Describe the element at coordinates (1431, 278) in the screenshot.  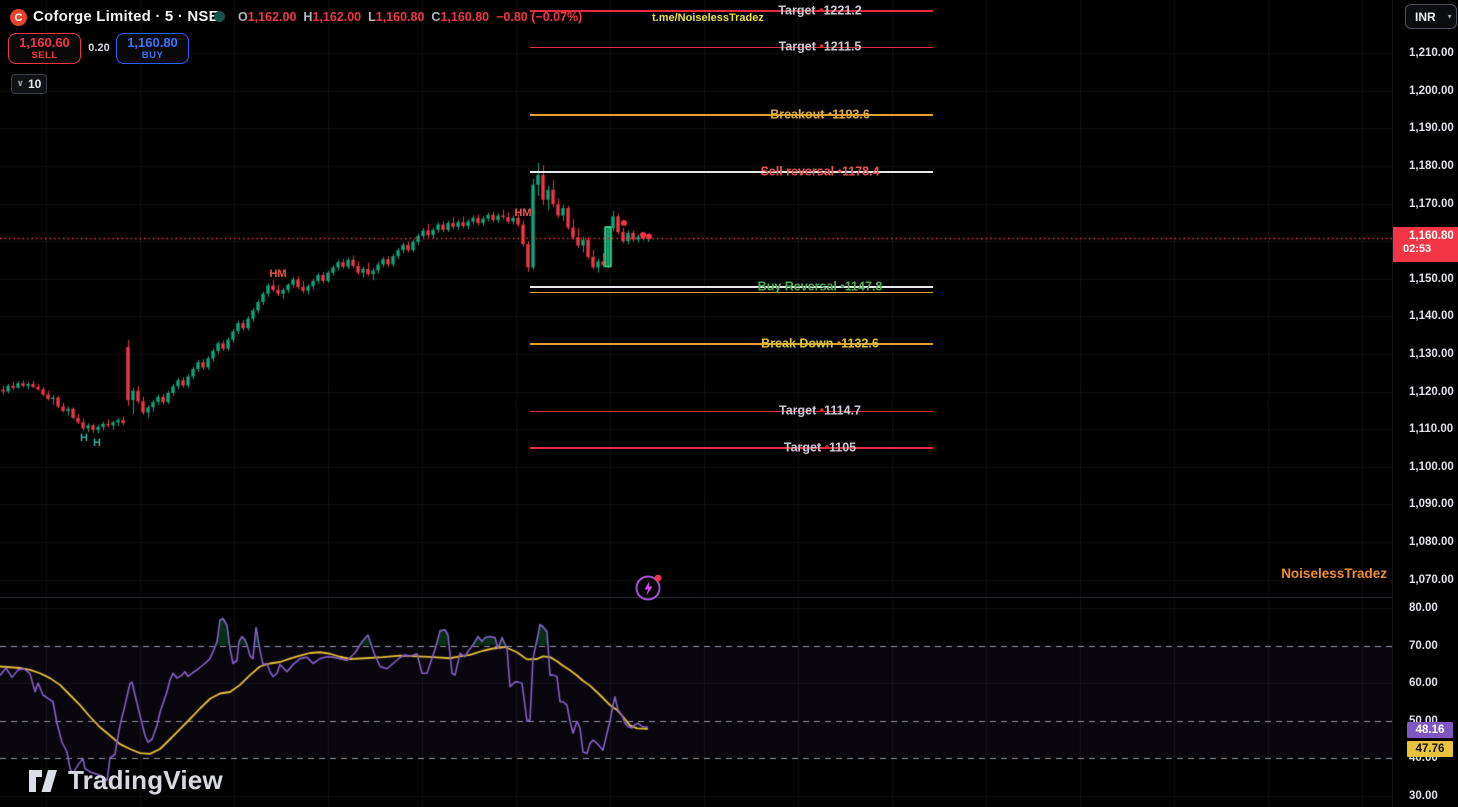
I see `price-tick: 1,150.00` at that location.